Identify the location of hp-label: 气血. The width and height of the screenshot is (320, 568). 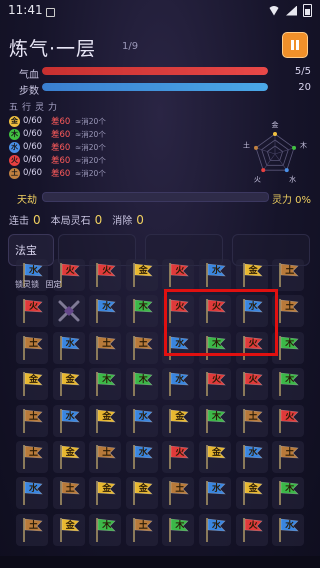
(29, 75).